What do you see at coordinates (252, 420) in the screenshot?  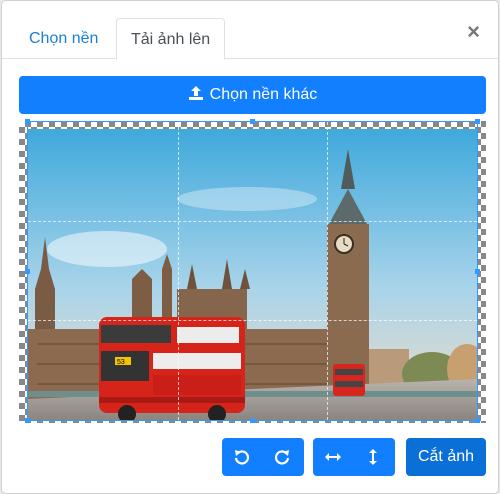 I see `crop-handle-s` at bounding box center [252, 420].